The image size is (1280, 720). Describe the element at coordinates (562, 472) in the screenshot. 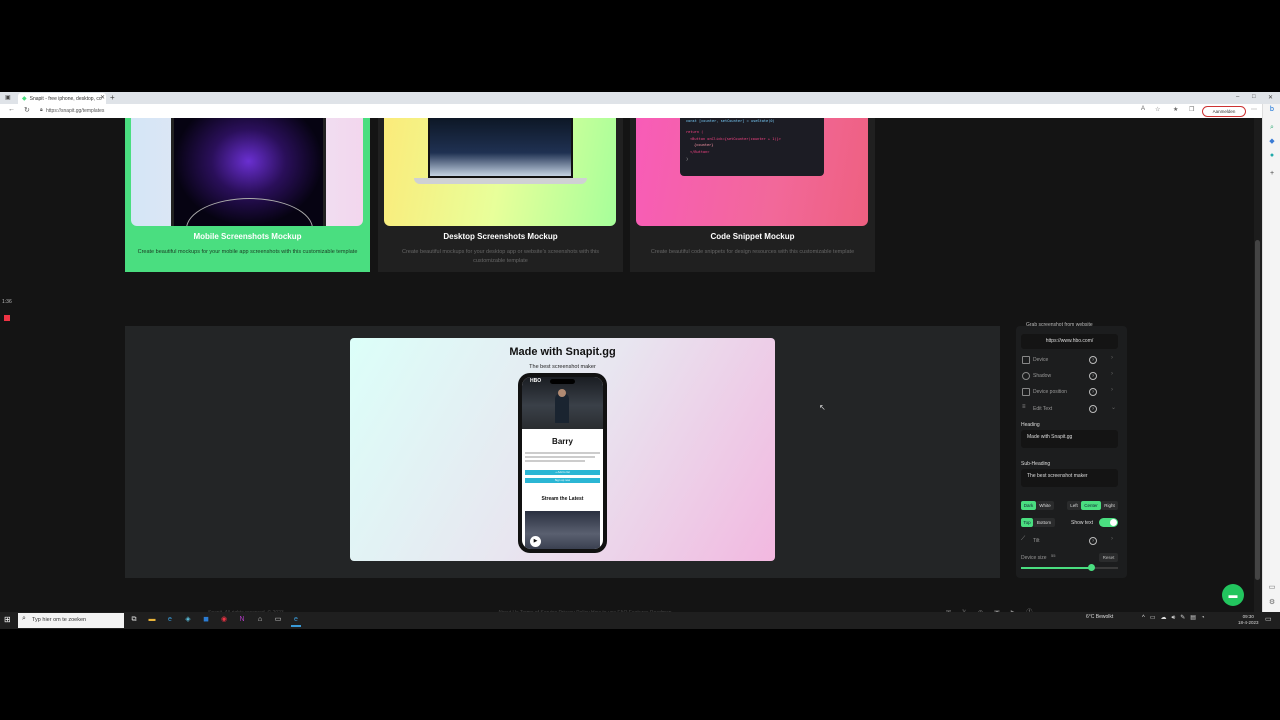

I see `add-to-list-button: + Add to list` at that location.